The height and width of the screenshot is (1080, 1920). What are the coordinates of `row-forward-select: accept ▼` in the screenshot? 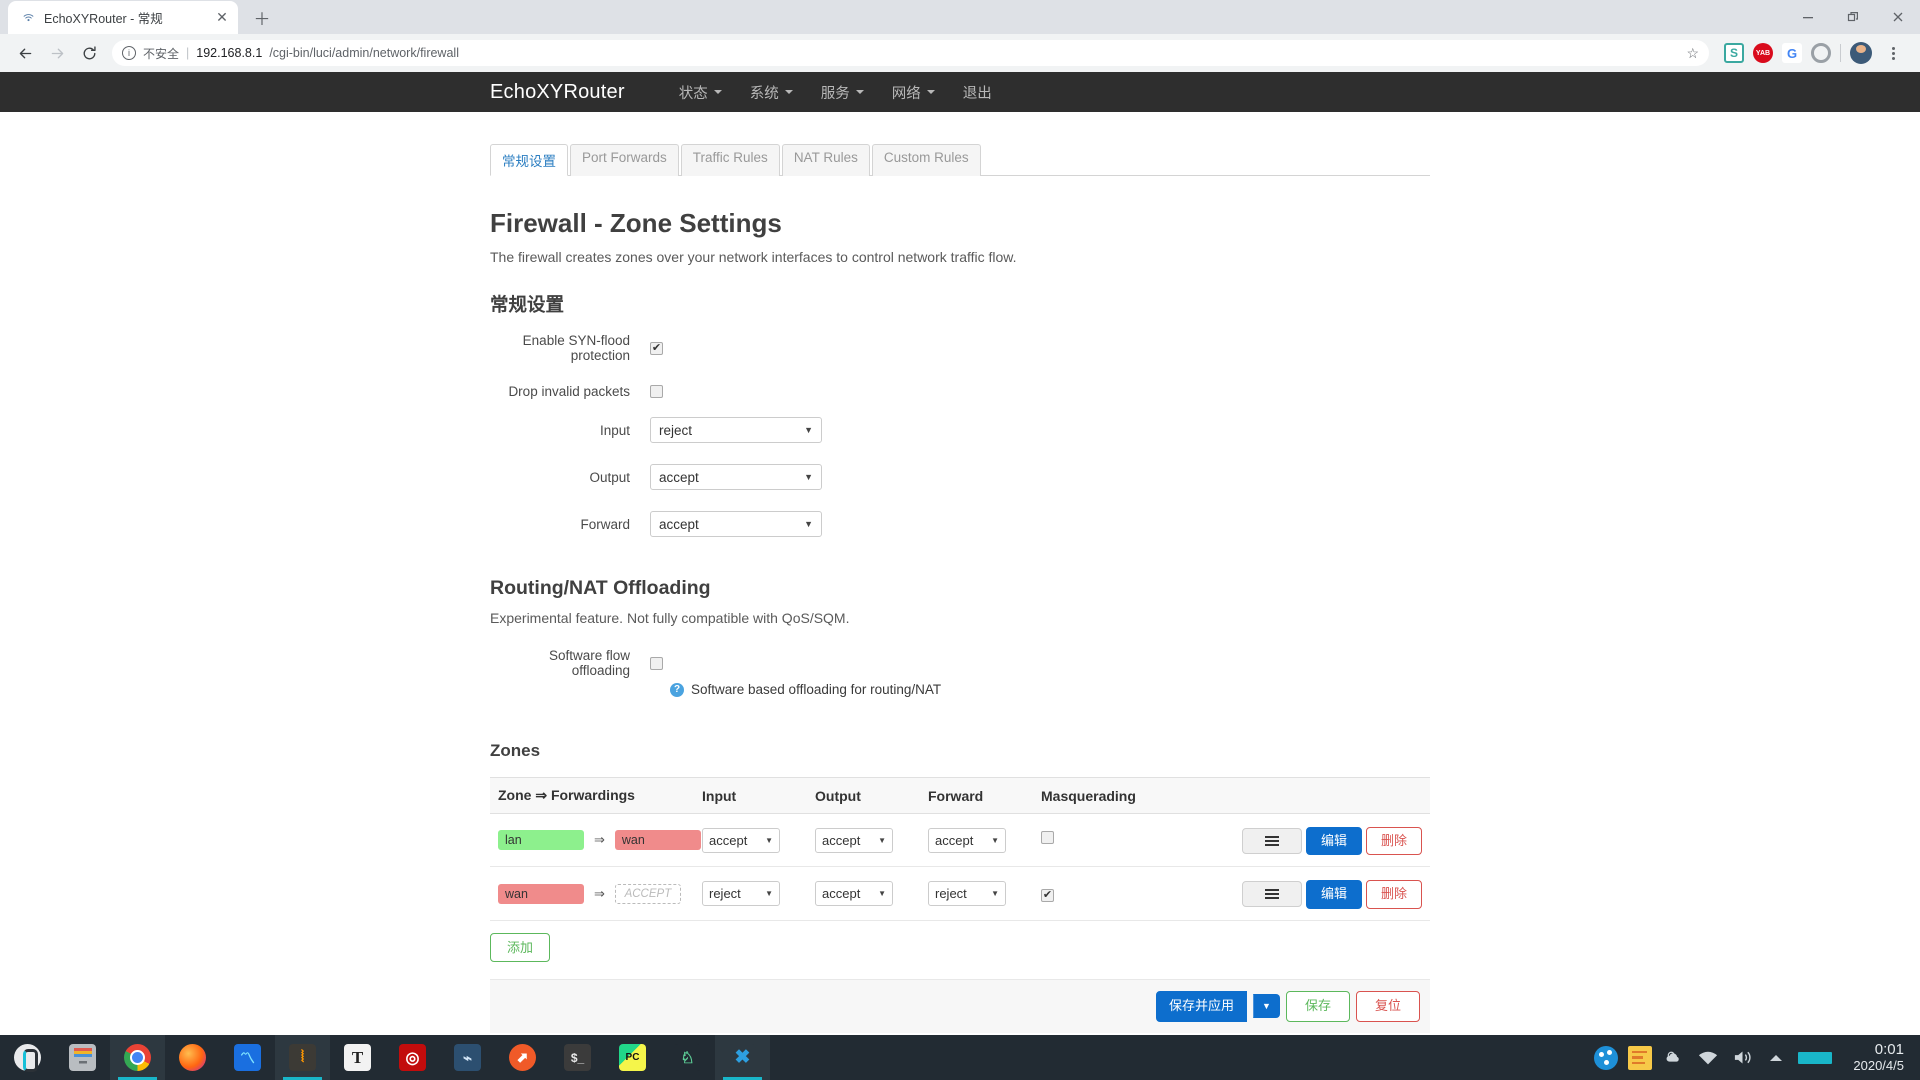 It's located at (967, 840).